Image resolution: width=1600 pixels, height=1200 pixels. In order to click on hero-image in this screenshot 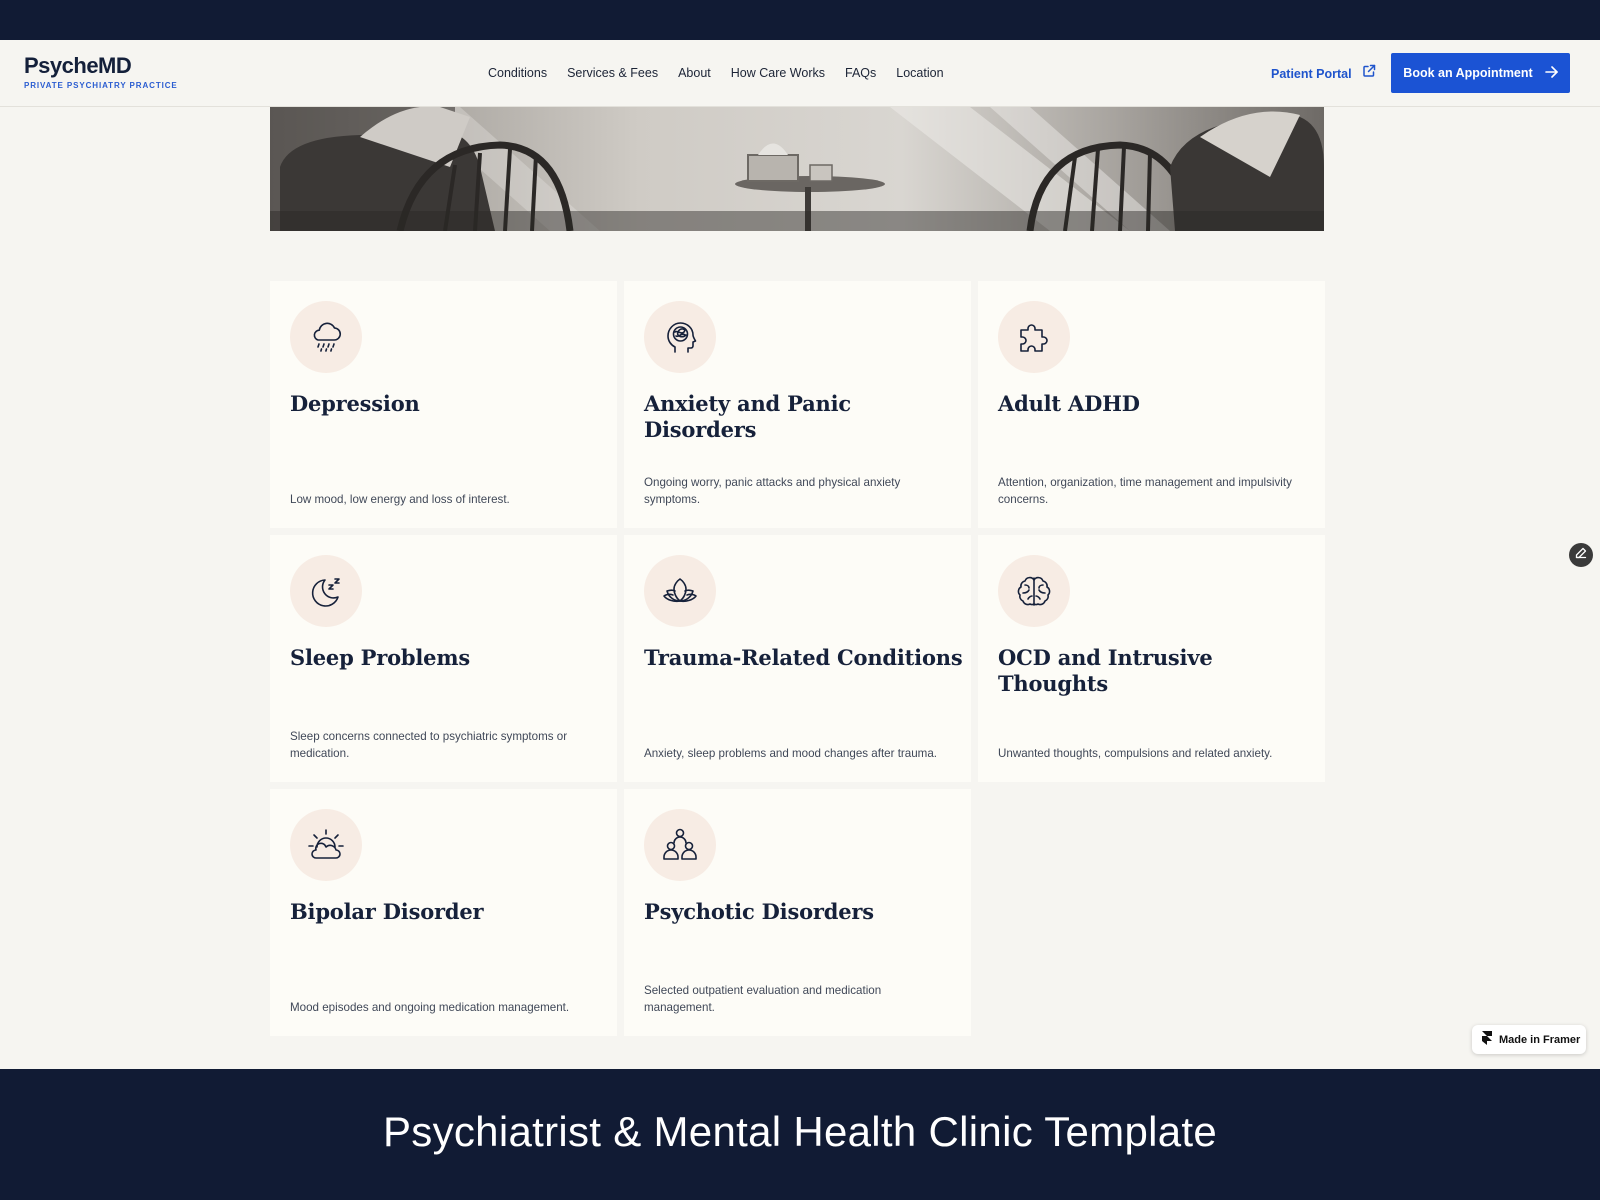, I will do `click(797, 169)`.